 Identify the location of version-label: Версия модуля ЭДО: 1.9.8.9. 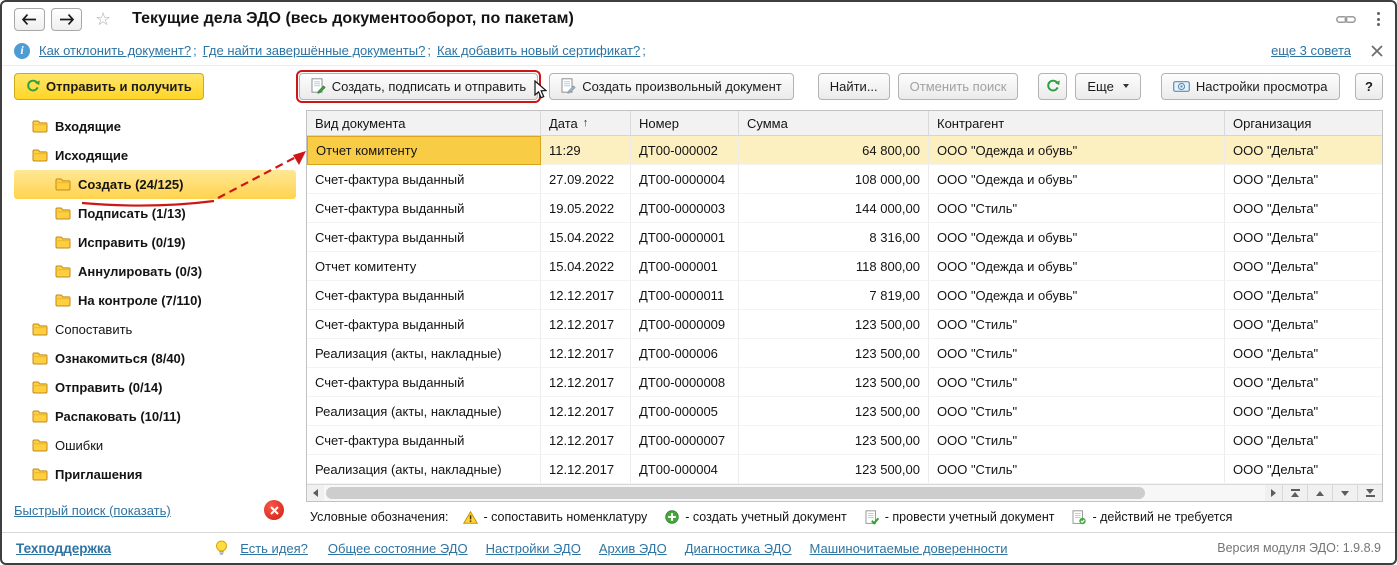
(1299, 548).